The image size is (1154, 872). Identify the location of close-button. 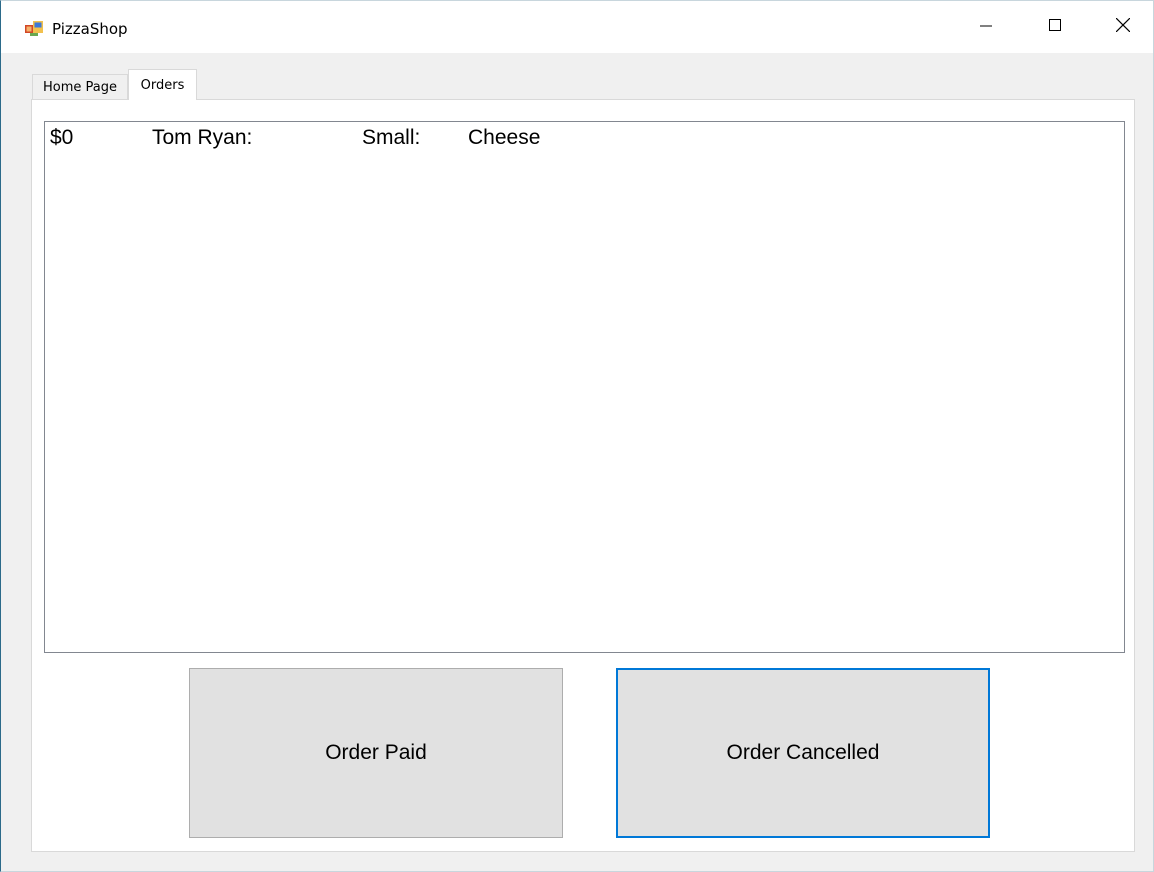
(1123, 27).